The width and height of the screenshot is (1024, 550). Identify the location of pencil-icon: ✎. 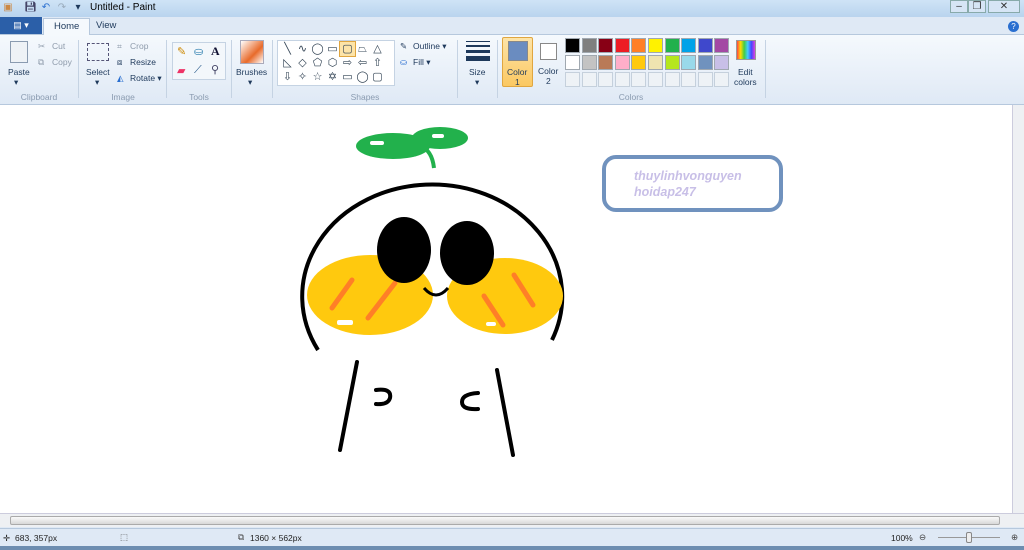
(181, 51).